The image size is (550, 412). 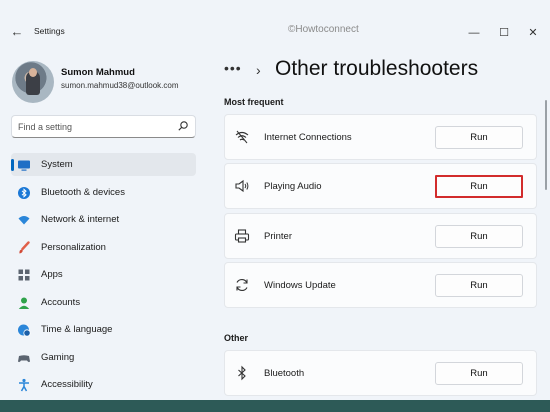 What do you see at coordinates (284, 373) in the screenshot?
I see `row-label: Bluetooth` at bounding box center [284, 373].